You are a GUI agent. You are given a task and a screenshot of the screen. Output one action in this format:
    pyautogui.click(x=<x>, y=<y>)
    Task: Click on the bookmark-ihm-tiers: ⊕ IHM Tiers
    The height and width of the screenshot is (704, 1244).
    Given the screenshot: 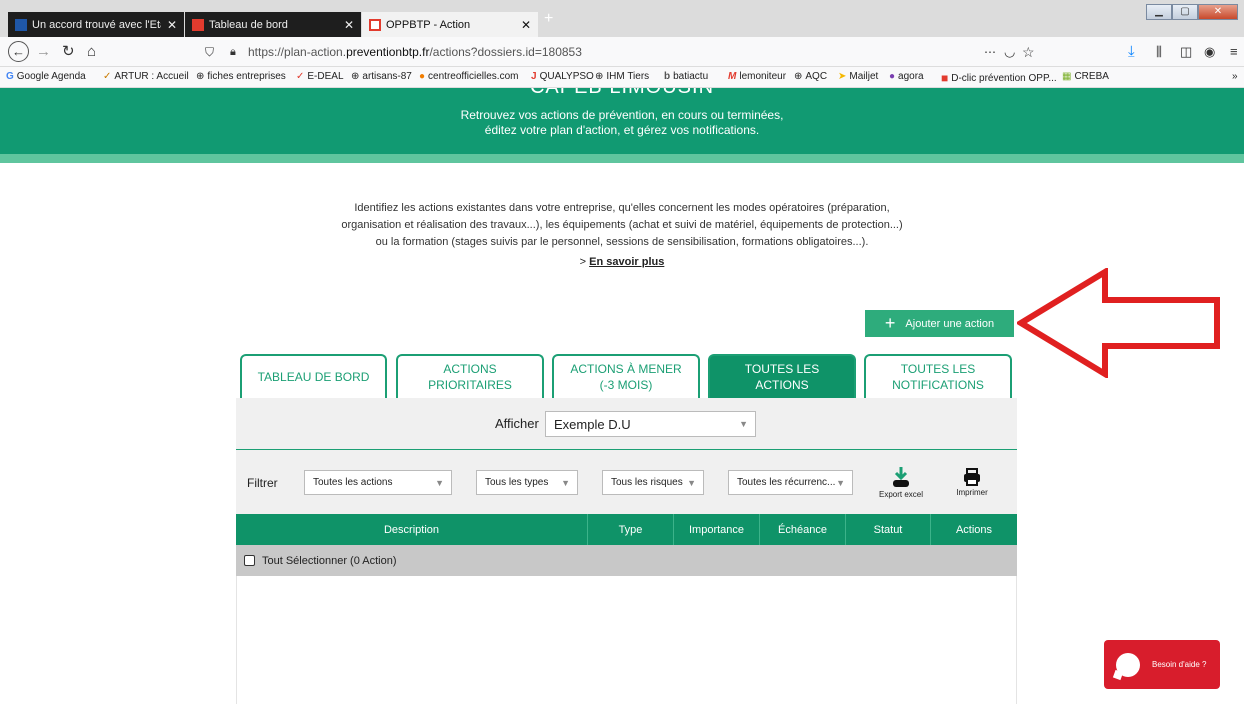 What is the action you would take?
    pyautogui.click(x=622, y=76)
    